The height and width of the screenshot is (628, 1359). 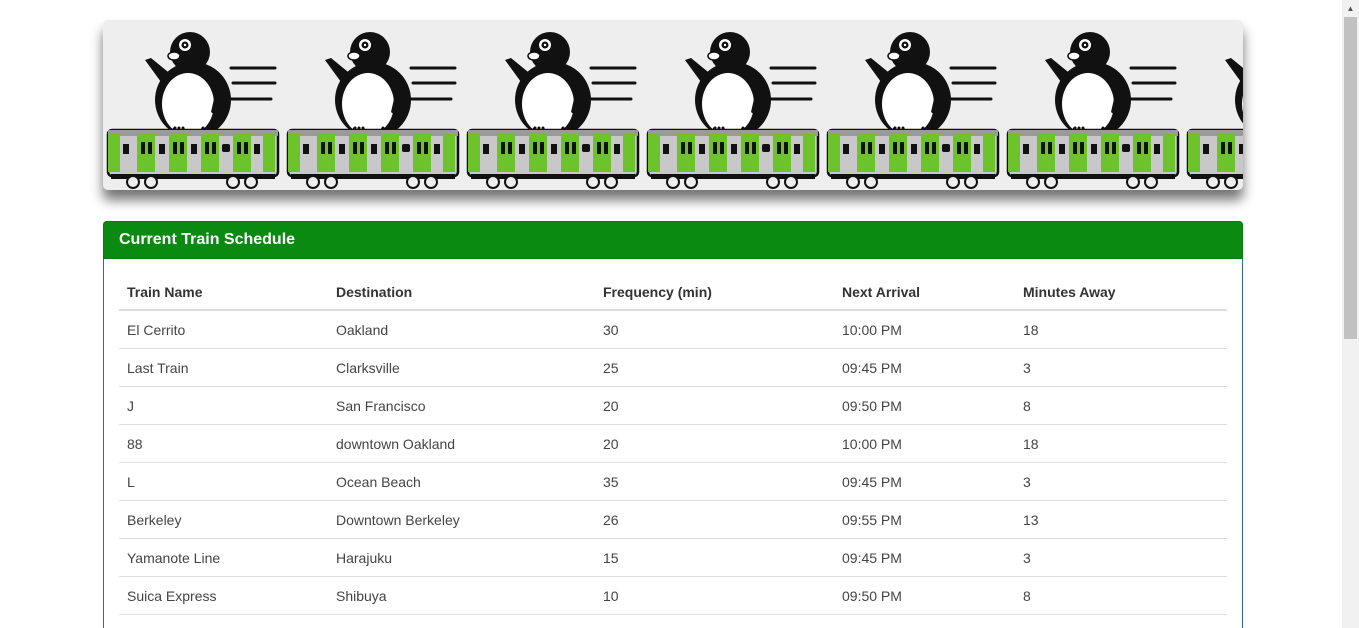 I want to click on cell-frequency: 30, so click(x=611, y=330).